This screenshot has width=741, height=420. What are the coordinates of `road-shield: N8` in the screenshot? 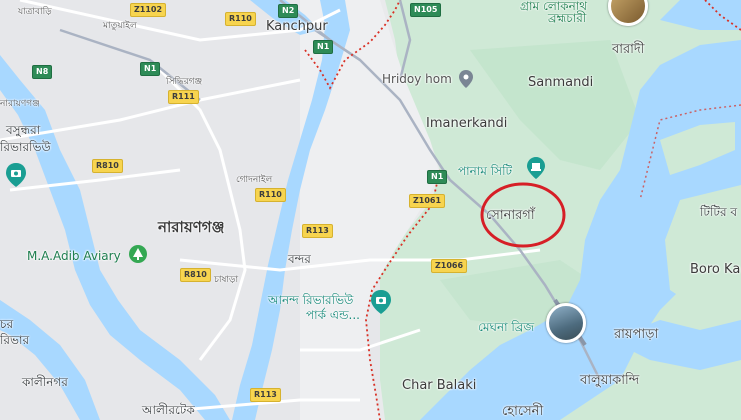 It's located at (42, 72).